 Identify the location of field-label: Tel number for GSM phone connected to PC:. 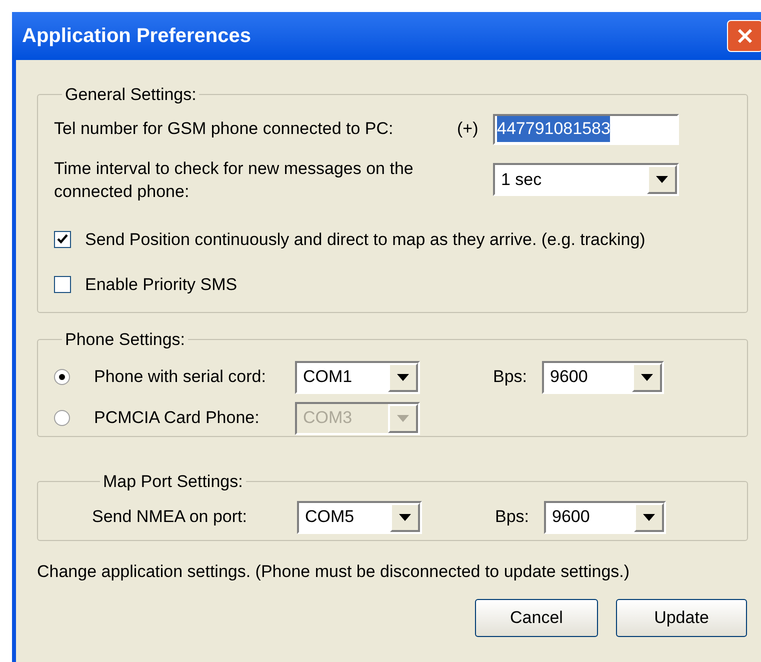
(224, 129).